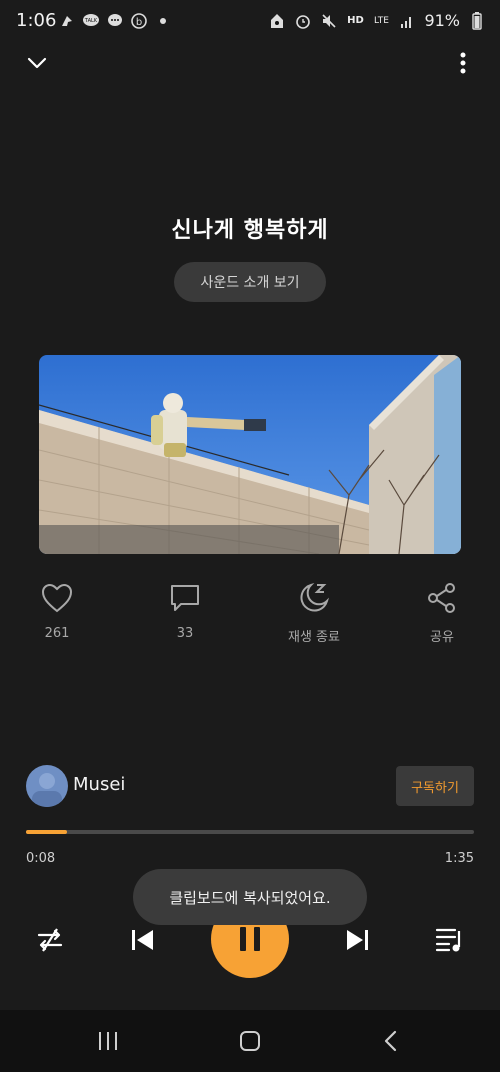 This screenshot has width=500, height=1072. What do you see at coordinates (355, 20) in the screenshot?
I see `hd-voice-icon: HD` at bounding box center [355, 20].